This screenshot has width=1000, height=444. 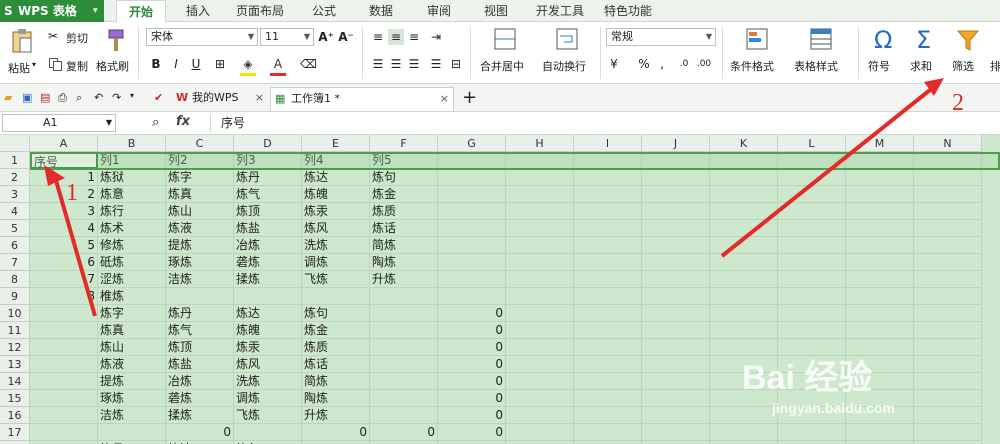 I want to click on table-cell: 7, so click(x=64, y=279).